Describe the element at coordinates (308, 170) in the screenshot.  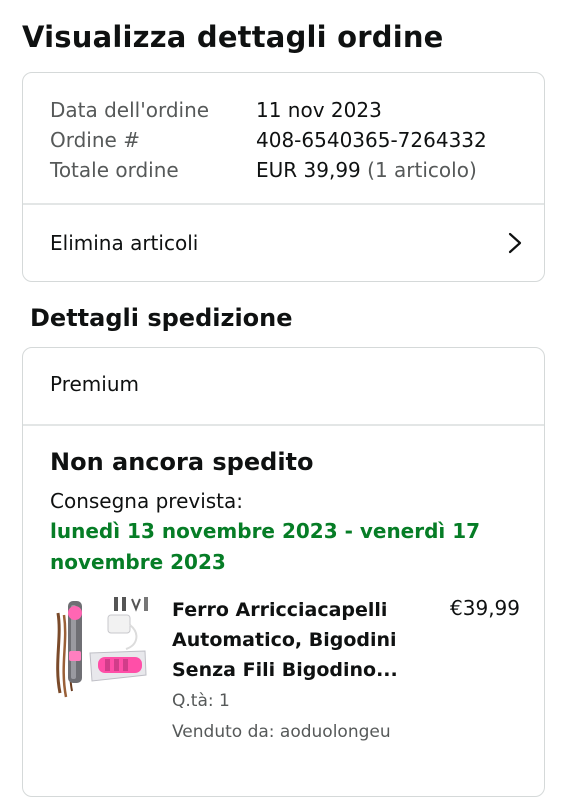
I see `order-total-amount: EUR 39,99` at that location.